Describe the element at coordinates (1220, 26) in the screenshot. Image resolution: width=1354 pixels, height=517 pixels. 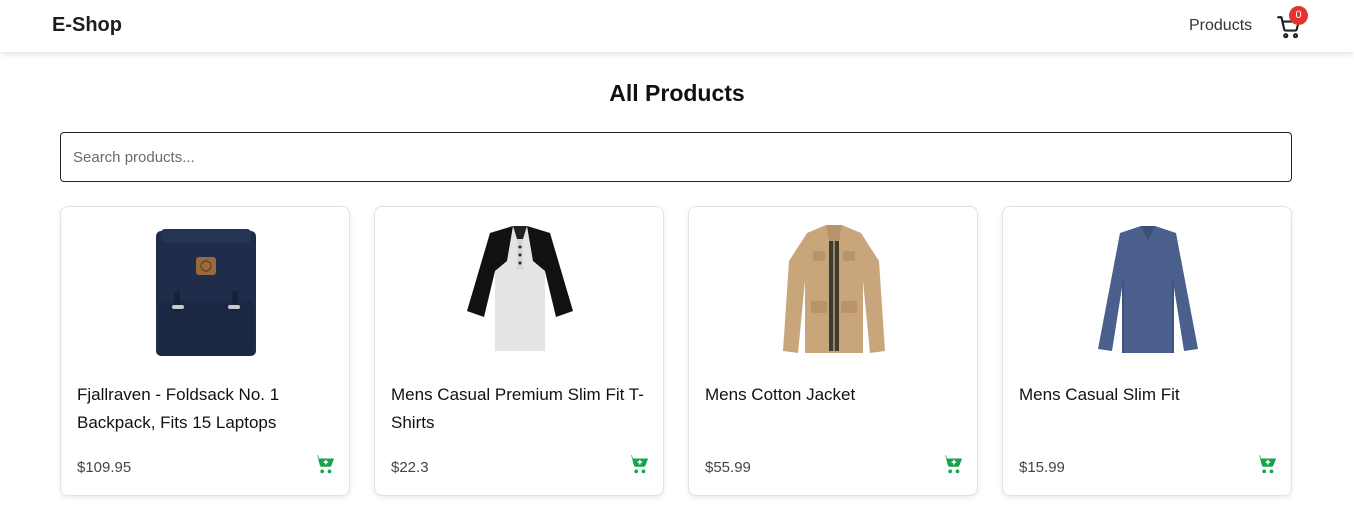
I see `nav-products-link: Products` at that location.